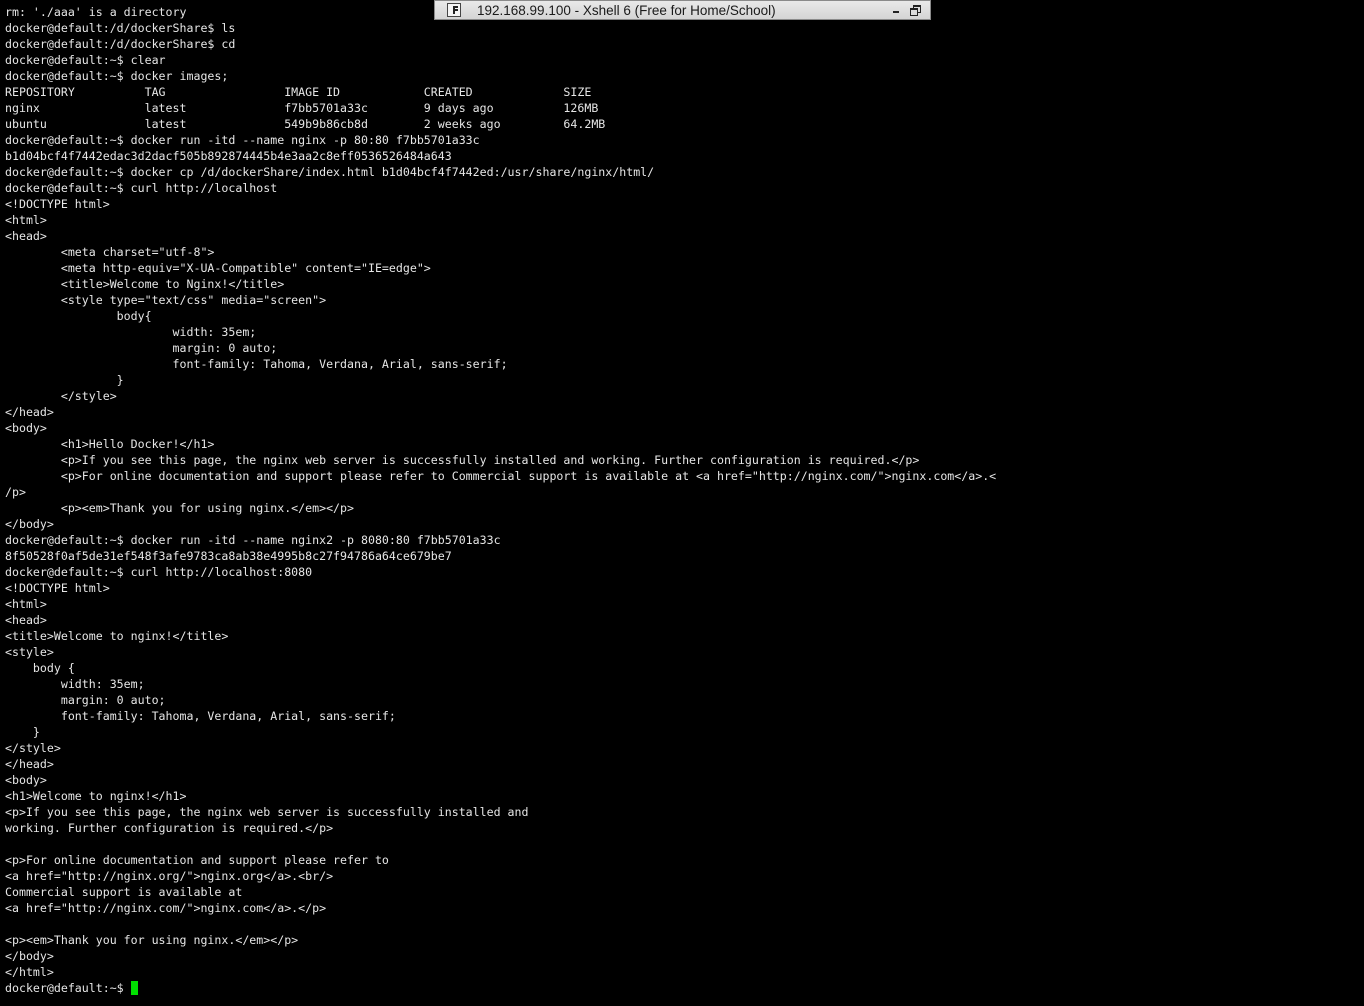  I want to click on terminal-line: docker@default:/d/dockerShare$ ls, so click(120, 28).